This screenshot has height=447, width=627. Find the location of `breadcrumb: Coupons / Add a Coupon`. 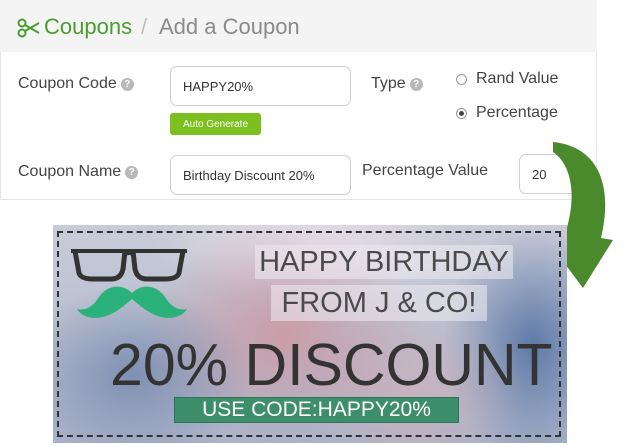

breadcrumb: Coupons / Add a Coupon is located at coordinates (298, 26).